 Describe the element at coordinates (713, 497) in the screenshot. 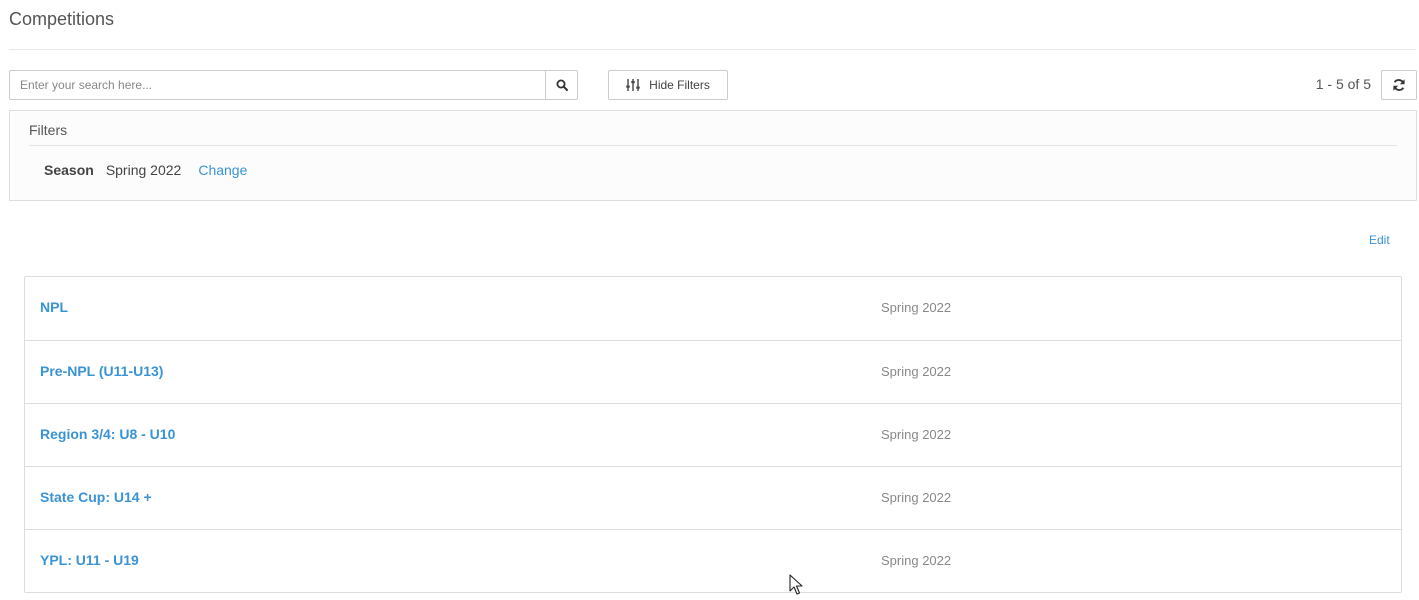

I see `list-item: State Cup: U14 + Spring 2022` at that location.